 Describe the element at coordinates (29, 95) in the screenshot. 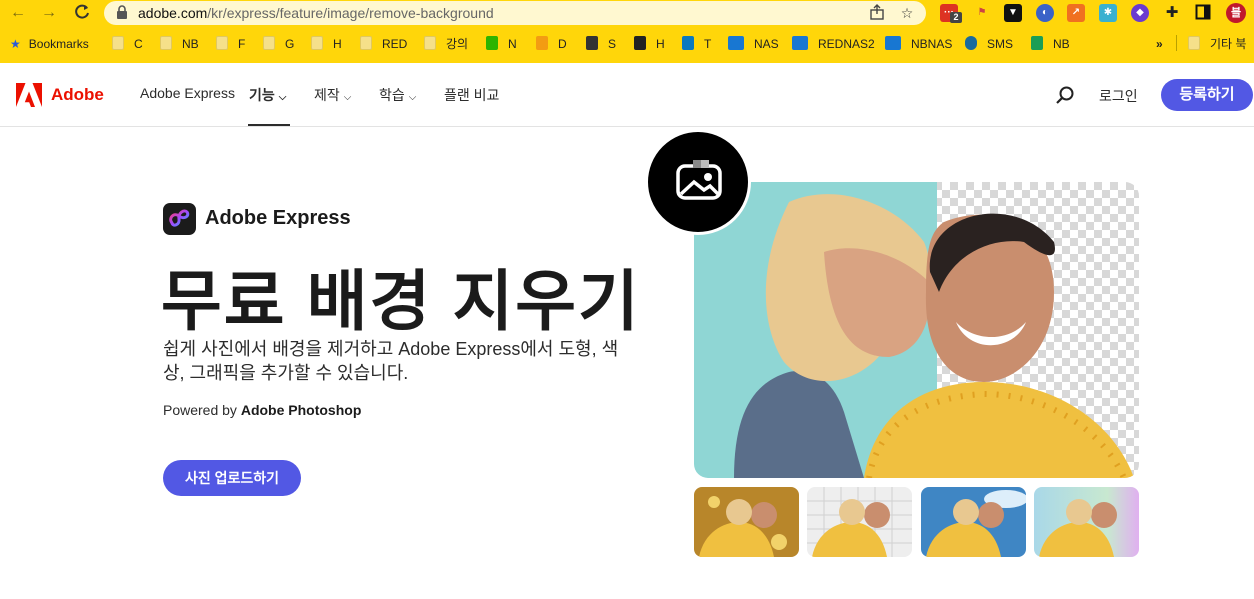

I see `adobe-logo-icon` at that location.